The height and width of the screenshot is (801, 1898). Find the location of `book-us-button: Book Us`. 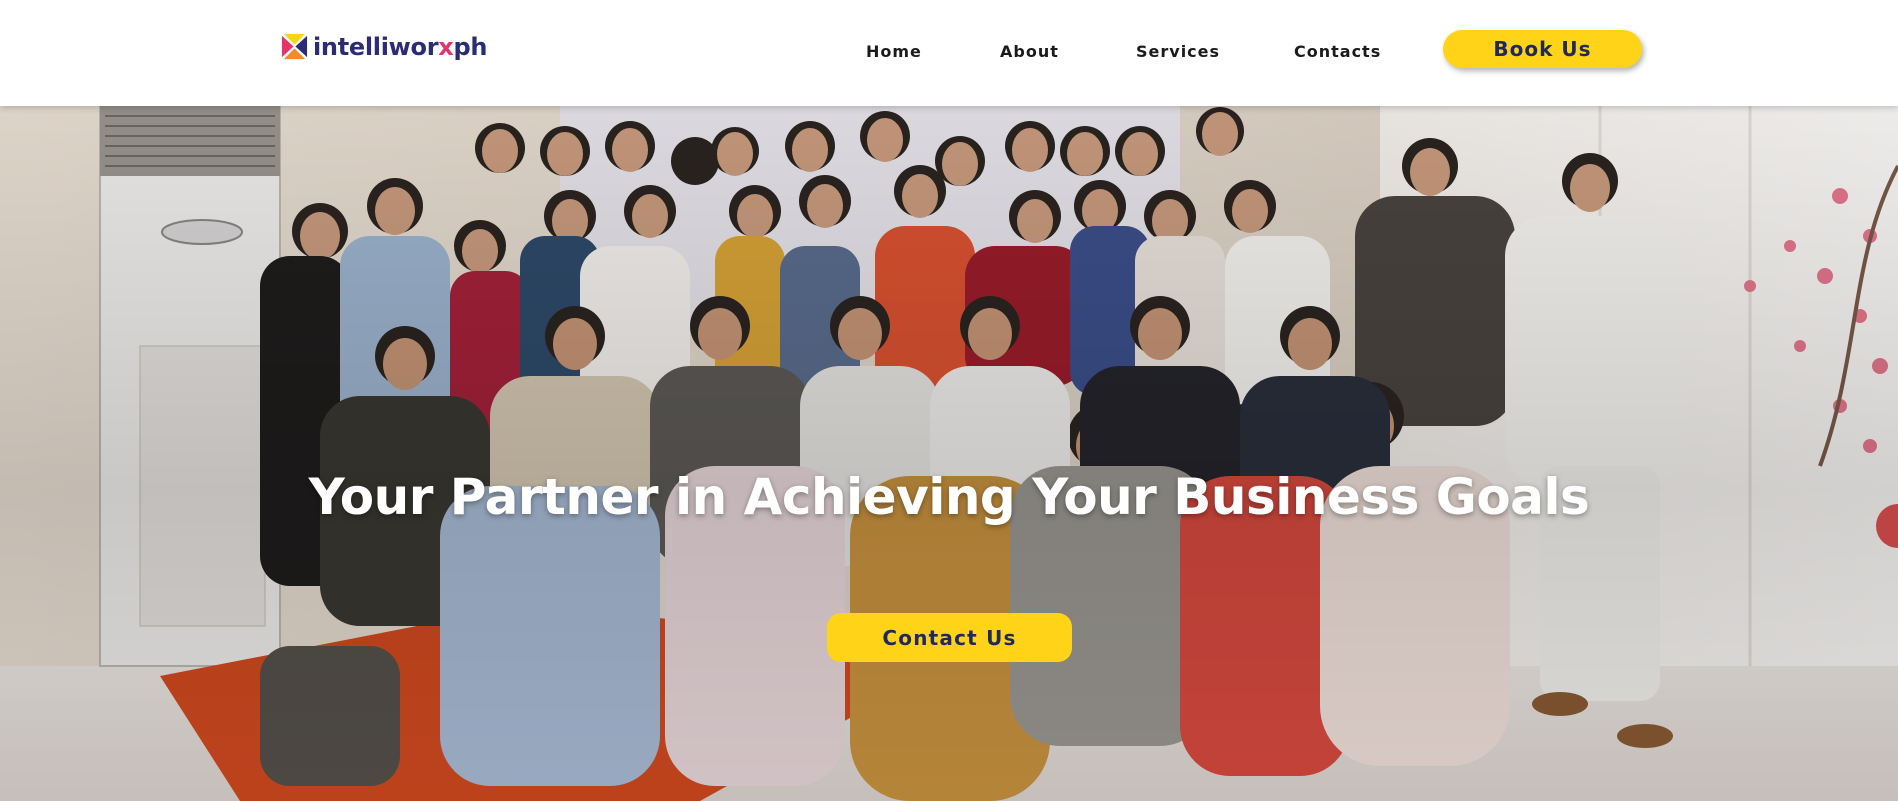

book-us-button: Book Us is located at coordinates (1542, 49).